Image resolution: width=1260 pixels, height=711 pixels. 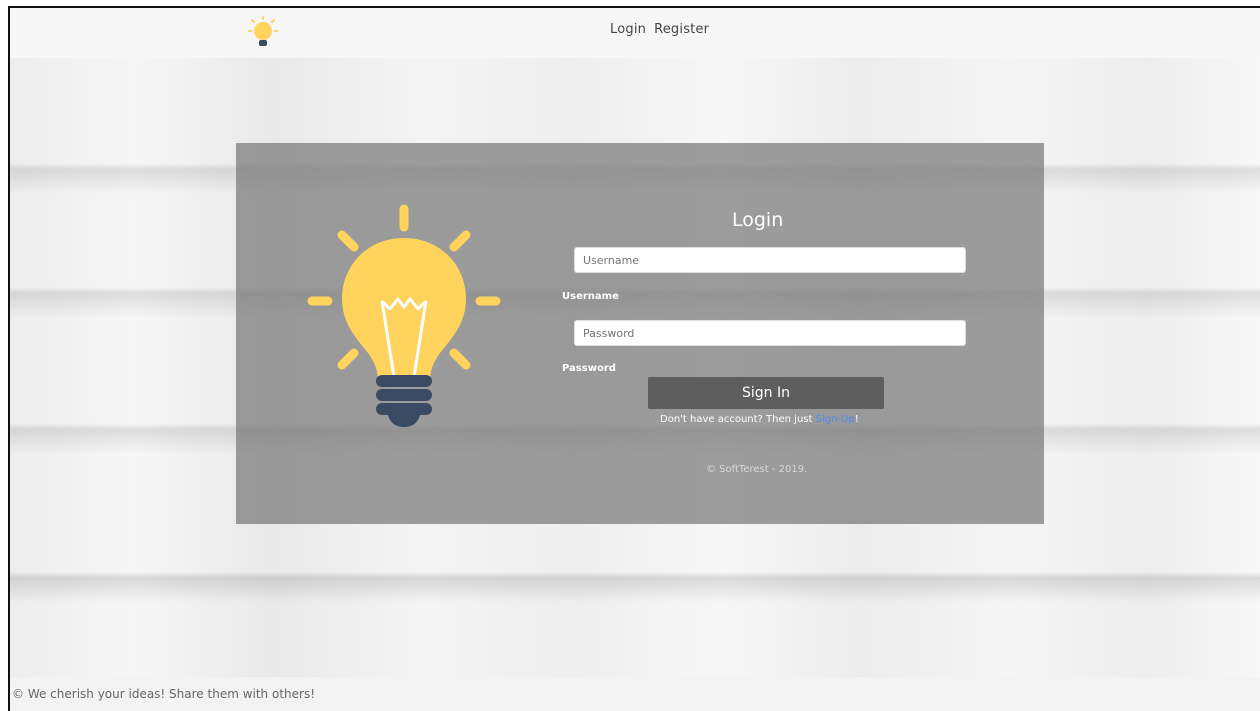 I want to click on username-label: Username, so click(x=590, y=296).